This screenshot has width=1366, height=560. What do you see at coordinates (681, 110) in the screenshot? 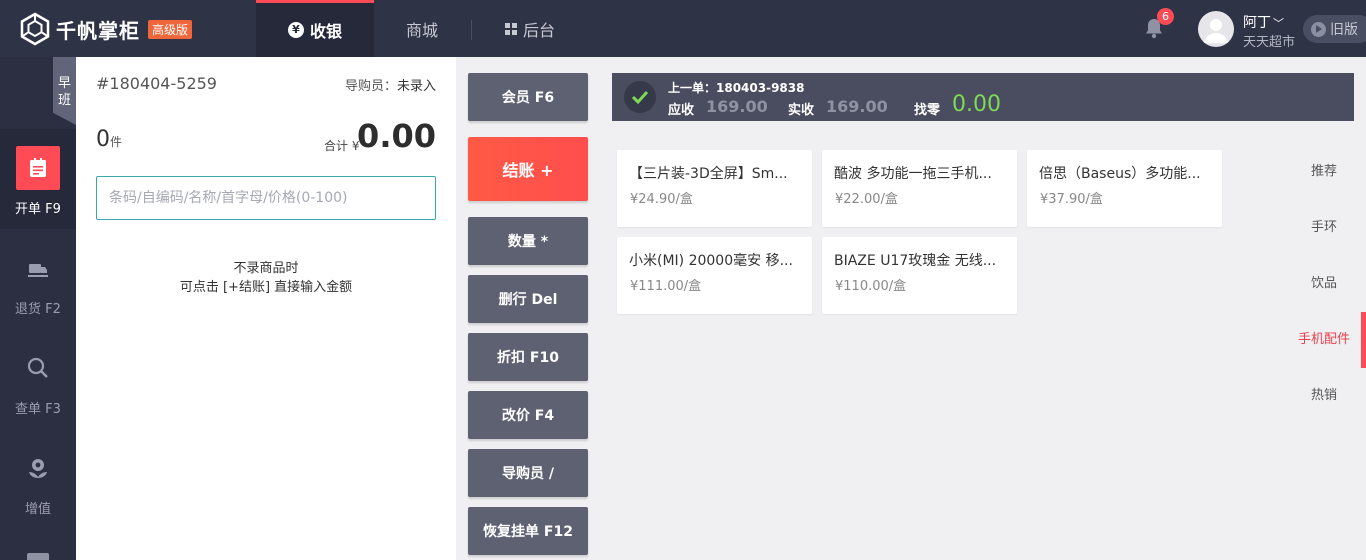
I see `receivable-label: 应收` at bounding box center [681, 110].